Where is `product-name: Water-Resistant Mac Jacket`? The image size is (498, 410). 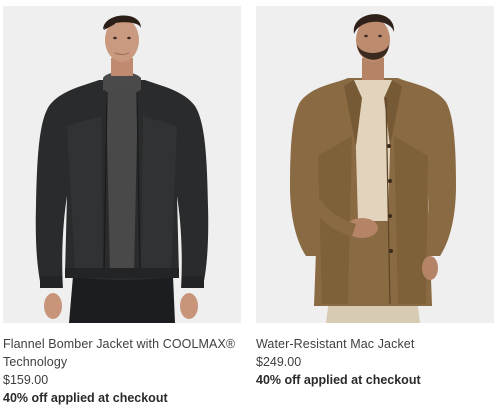 product-name: Water-Resistant Mac Jacket is located at coordinates (375, 344).